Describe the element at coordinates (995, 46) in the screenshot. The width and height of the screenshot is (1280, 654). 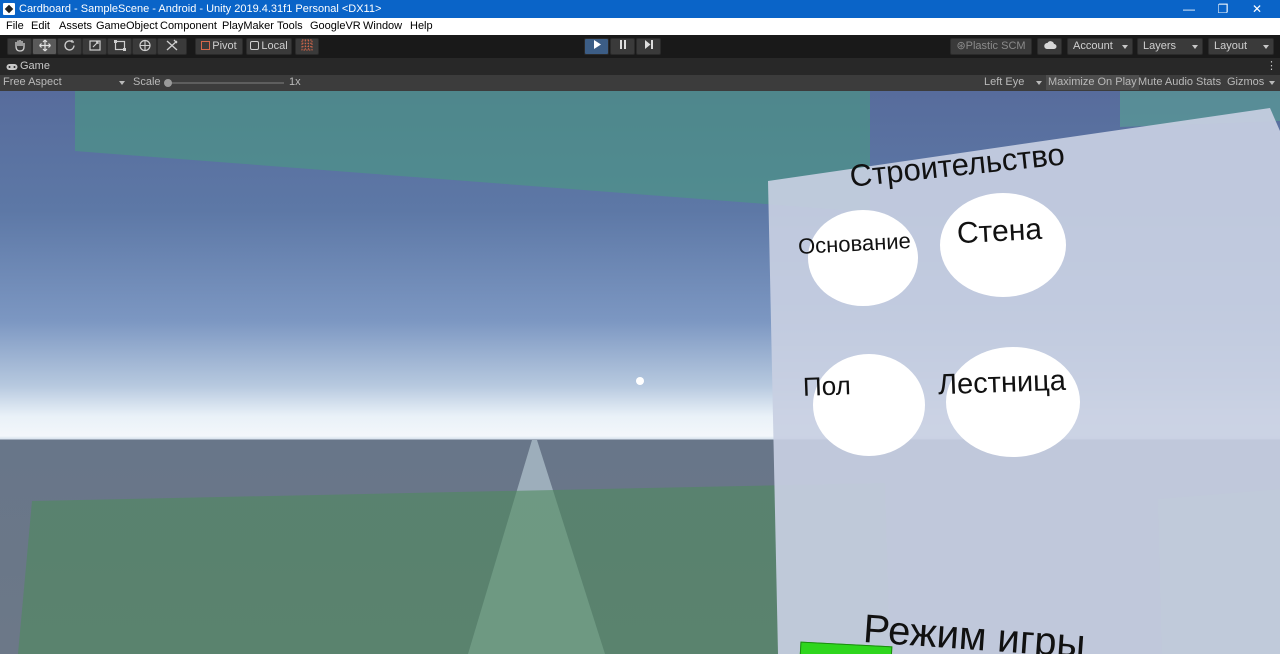
I see `plastic-scm-label: Plastic SCM` at that location.